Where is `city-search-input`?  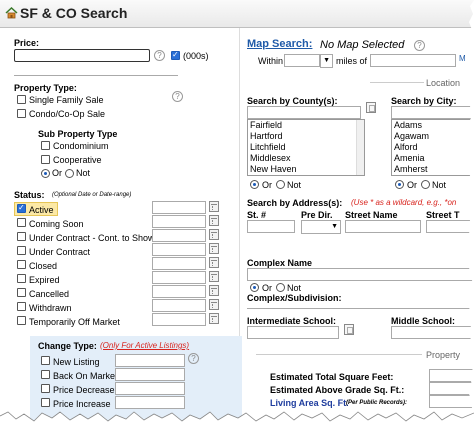
city-search-input is located at coordinates (432, 112).